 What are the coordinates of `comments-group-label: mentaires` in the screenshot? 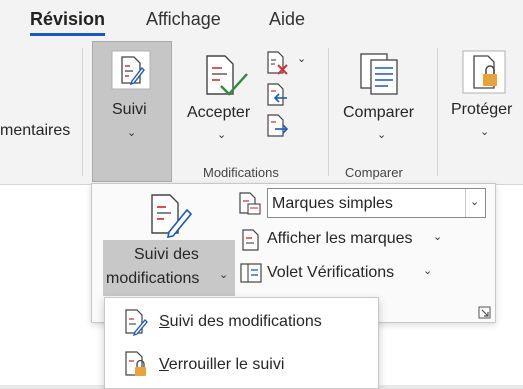 It's located at (35, 131).